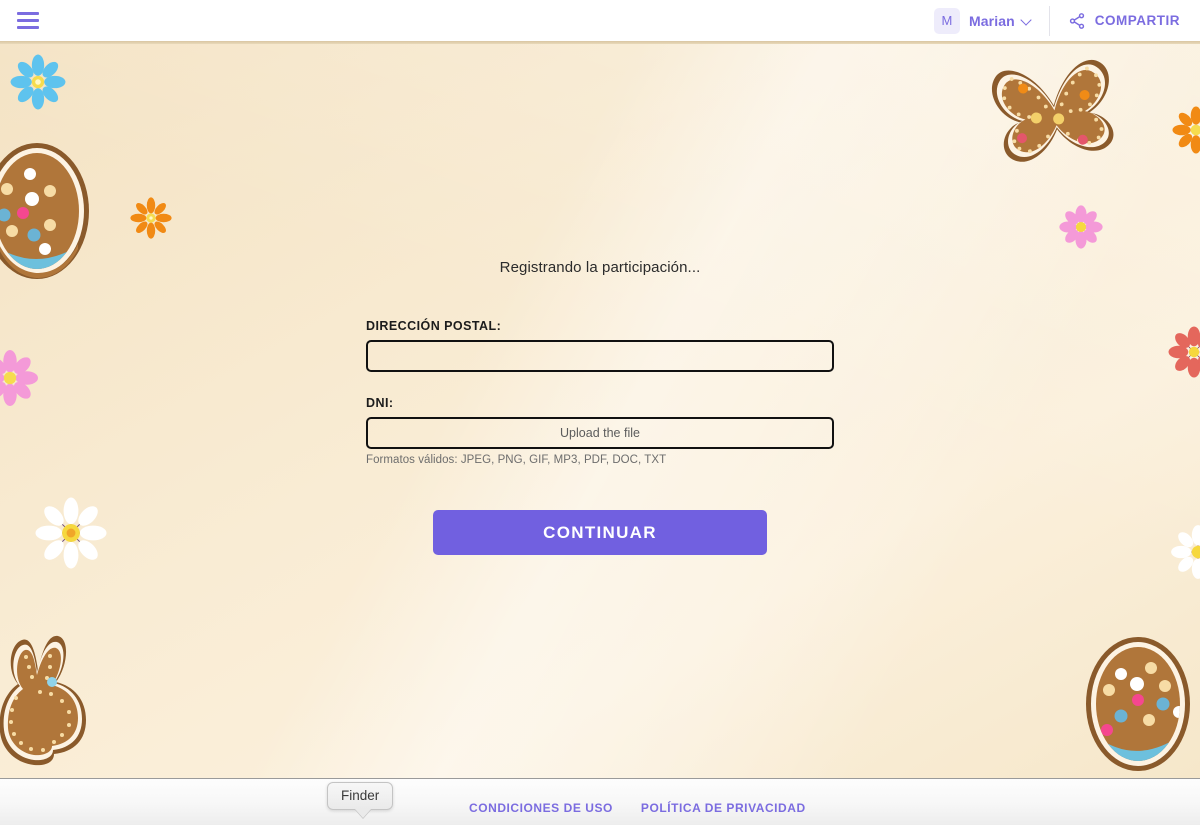 The image size is (1200, 825). What do you see at coordinates (600, 42) in the screenshot?
I see `header-bottom-rule` at bounding box center [600, 42].